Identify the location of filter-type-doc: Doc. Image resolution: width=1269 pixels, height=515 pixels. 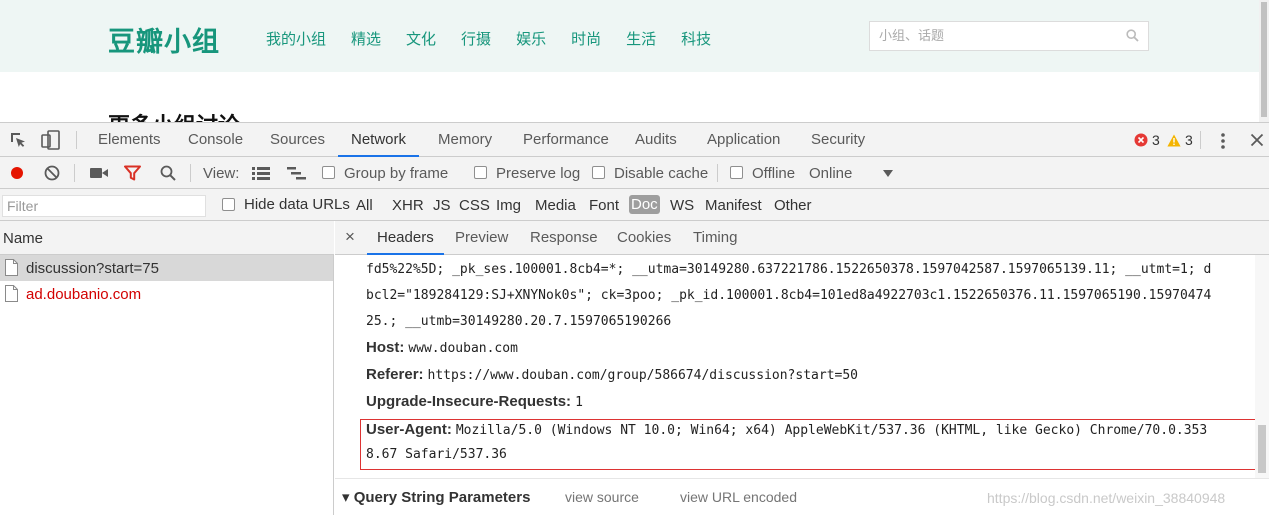
(644, 204).